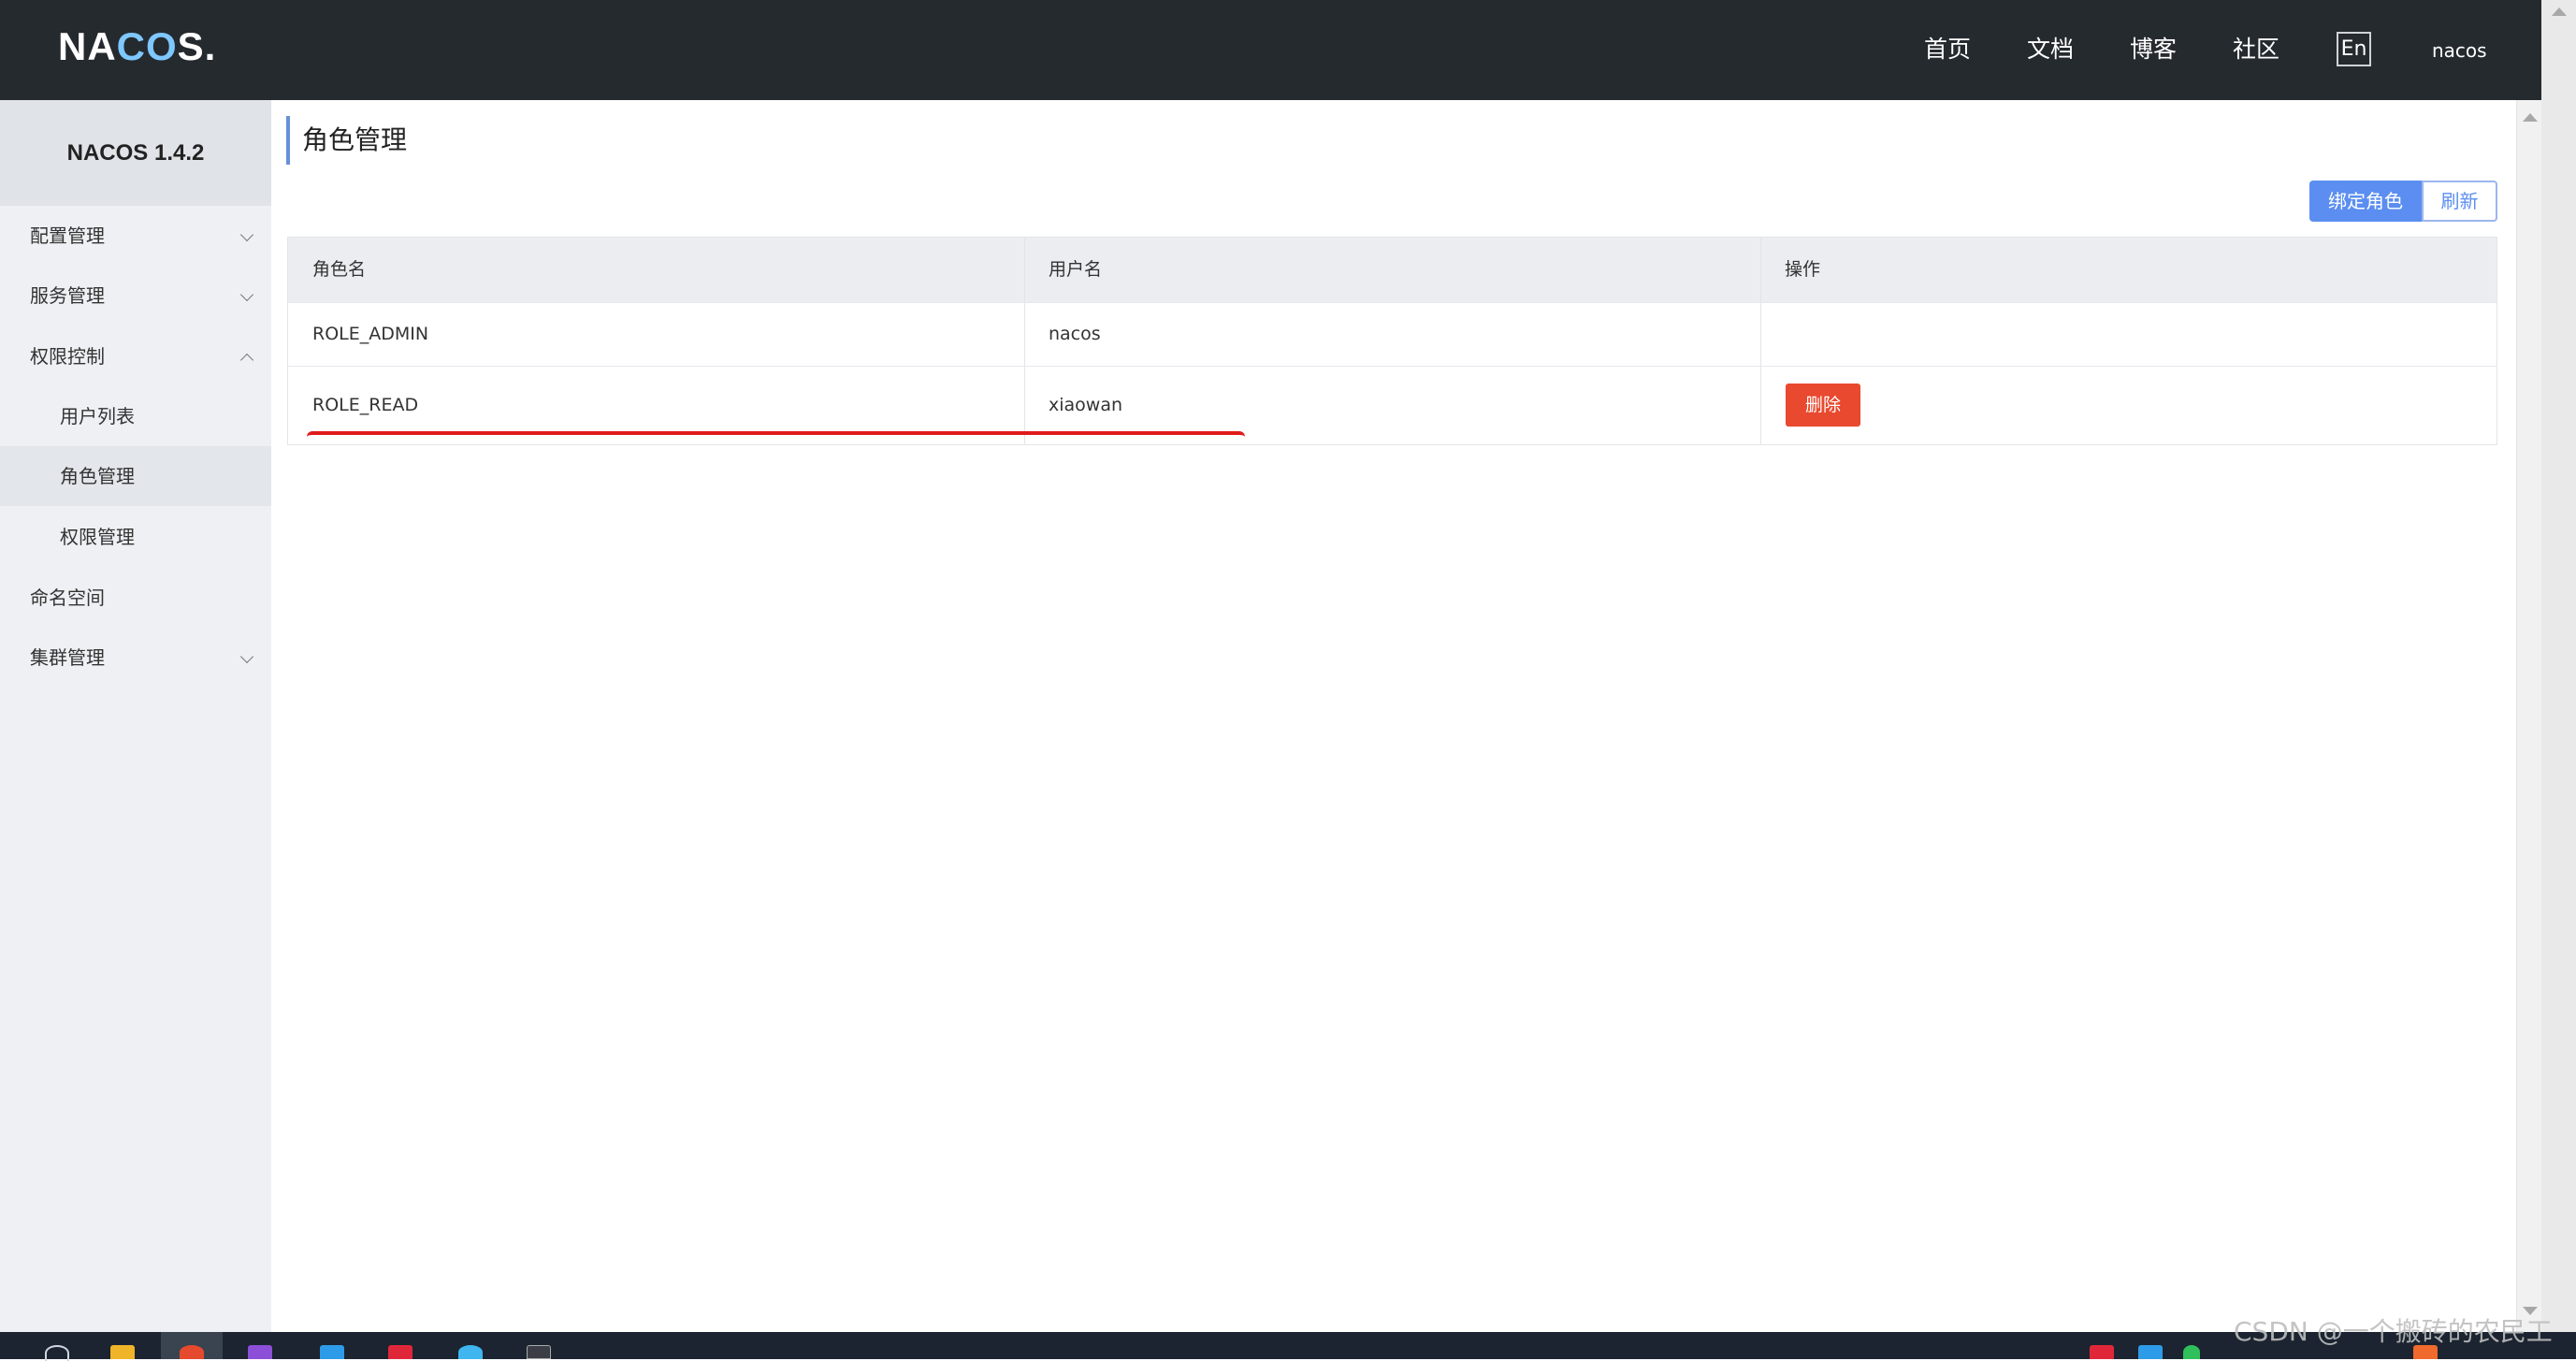 The image size is (2576, 1361). Describe the element at coordinates (371, 334) in the screenshot. I see `cell-role-name: ROLE_ADMIN` at that location.